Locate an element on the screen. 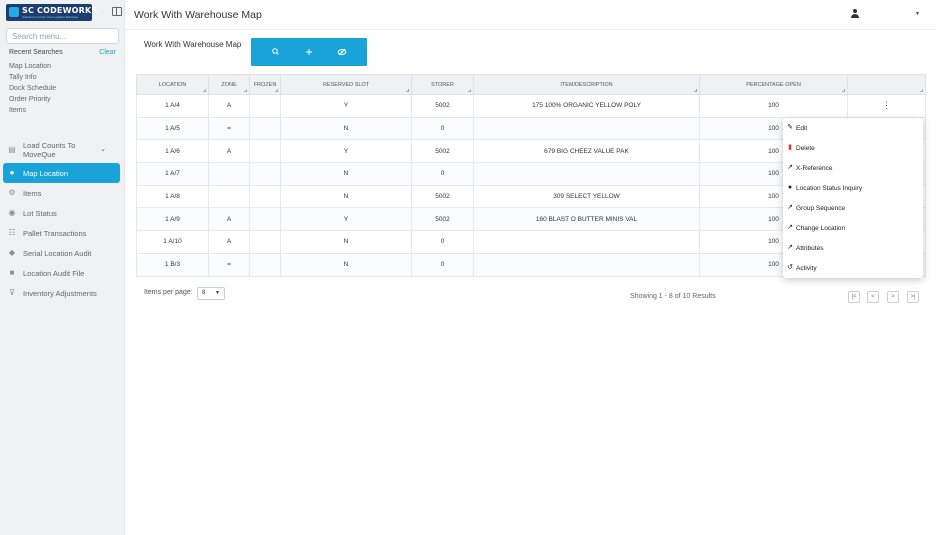 This screenshot has height=535, width=936. more-actions-icon: ⋮ is located at coordinates (886, 105).